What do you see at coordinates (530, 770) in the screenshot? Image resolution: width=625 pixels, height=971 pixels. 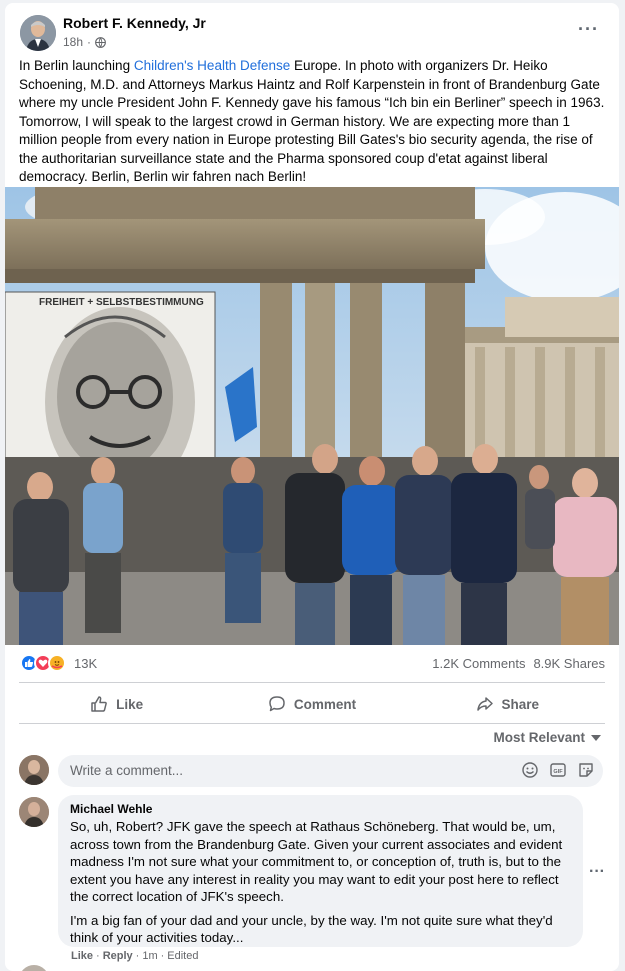 I see `emoji-icon` at bounding box center [530, 770].